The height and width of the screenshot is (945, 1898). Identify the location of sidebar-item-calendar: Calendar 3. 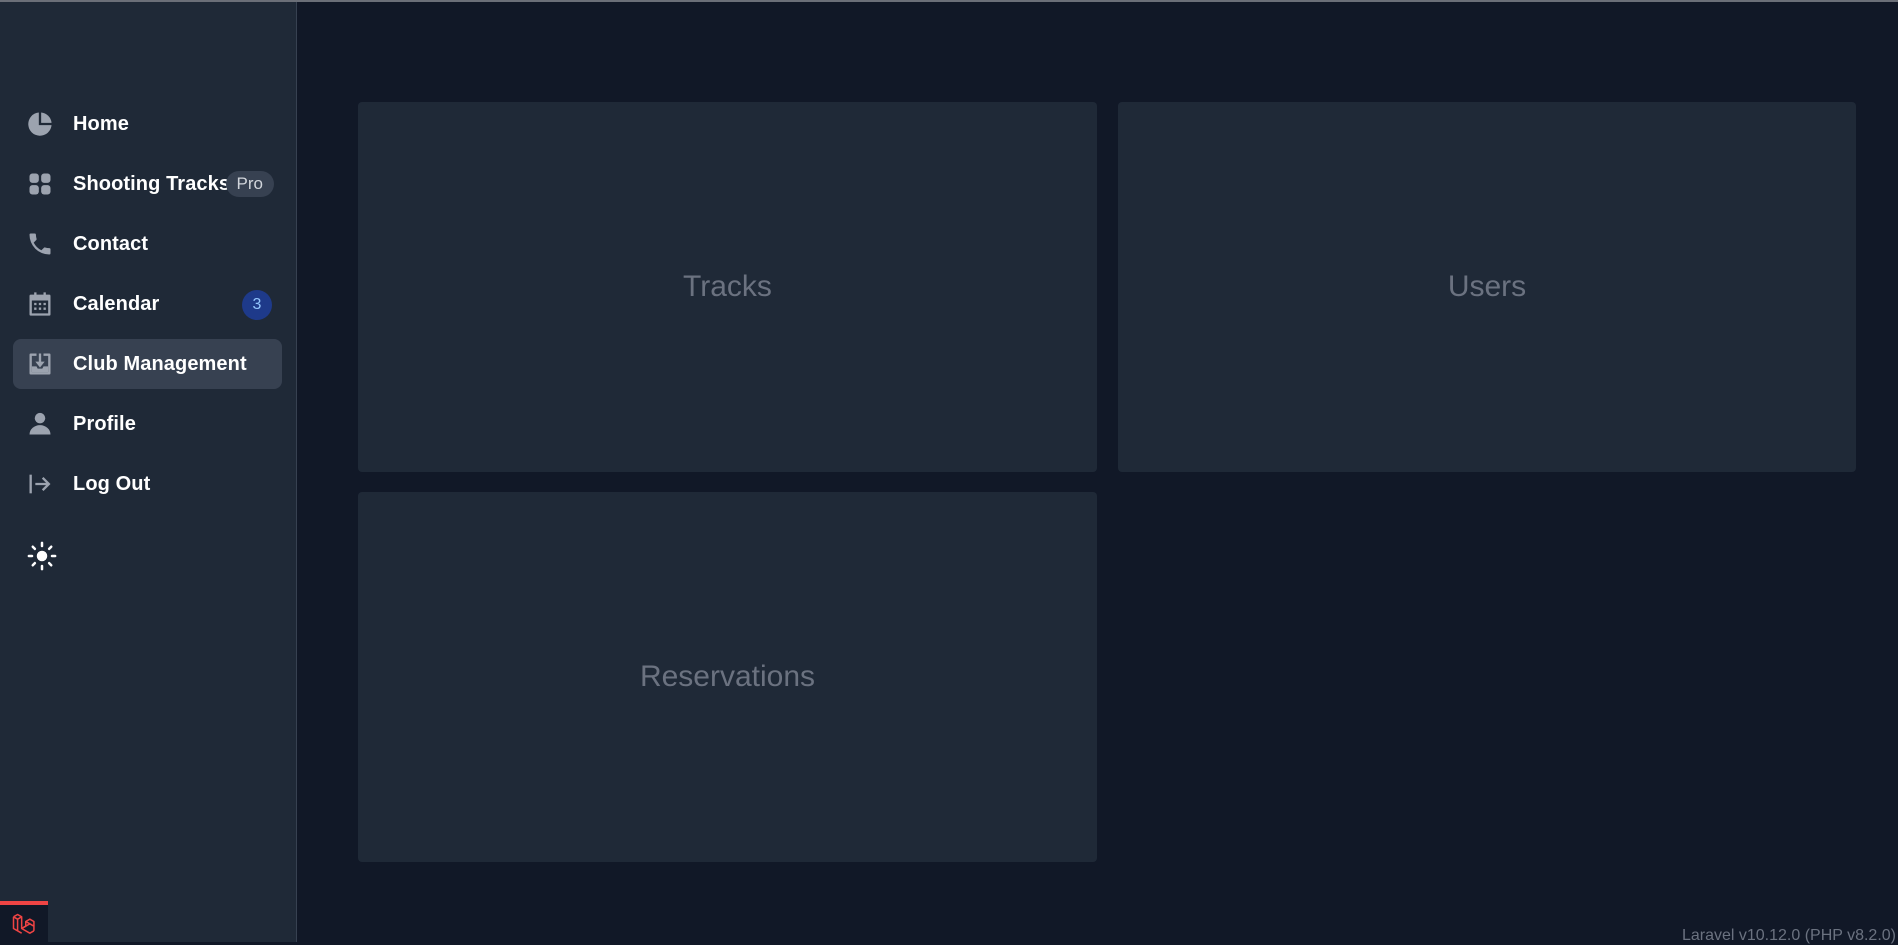
(147, 304).